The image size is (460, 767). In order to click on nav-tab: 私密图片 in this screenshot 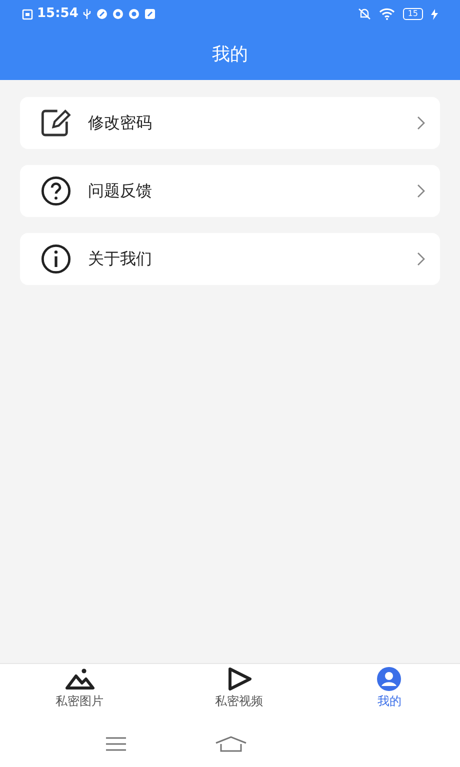, I will do `click(80, 692)`.